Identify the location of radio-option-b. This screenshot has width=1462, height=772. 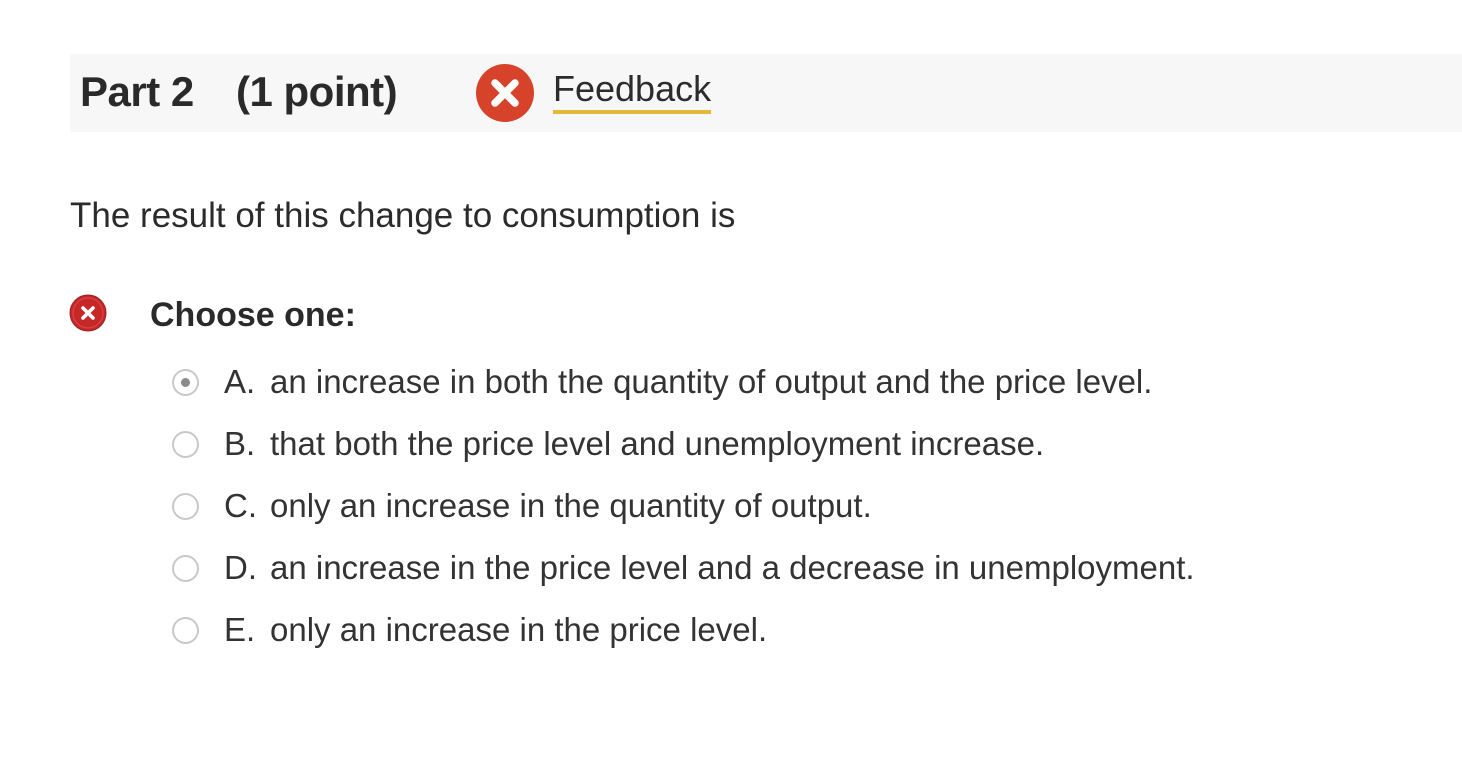
(185, 444).